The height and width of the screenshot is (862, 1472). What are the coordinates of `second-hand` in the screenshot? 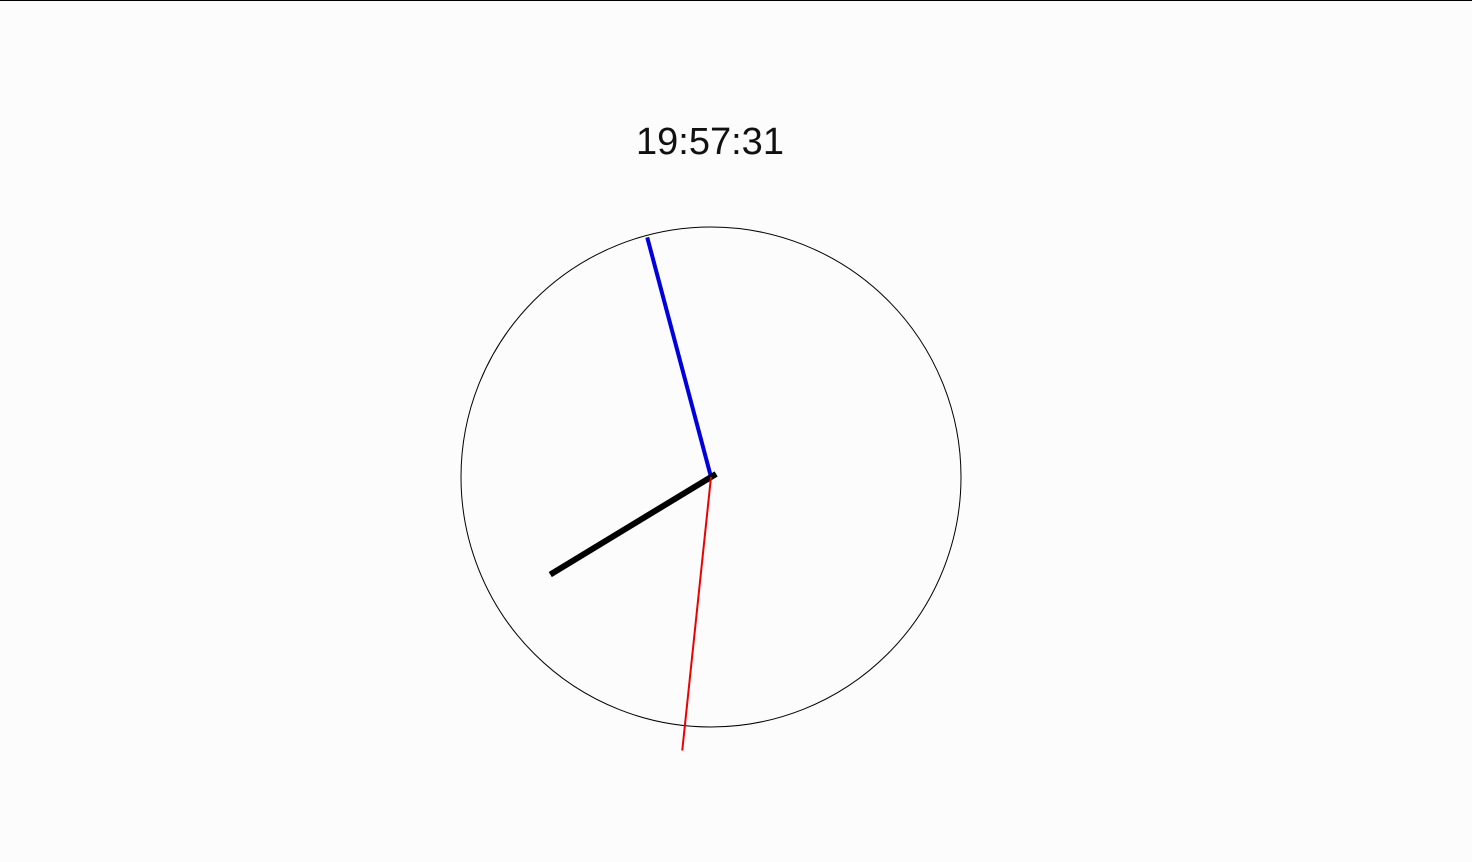 It's located at (696, 613).